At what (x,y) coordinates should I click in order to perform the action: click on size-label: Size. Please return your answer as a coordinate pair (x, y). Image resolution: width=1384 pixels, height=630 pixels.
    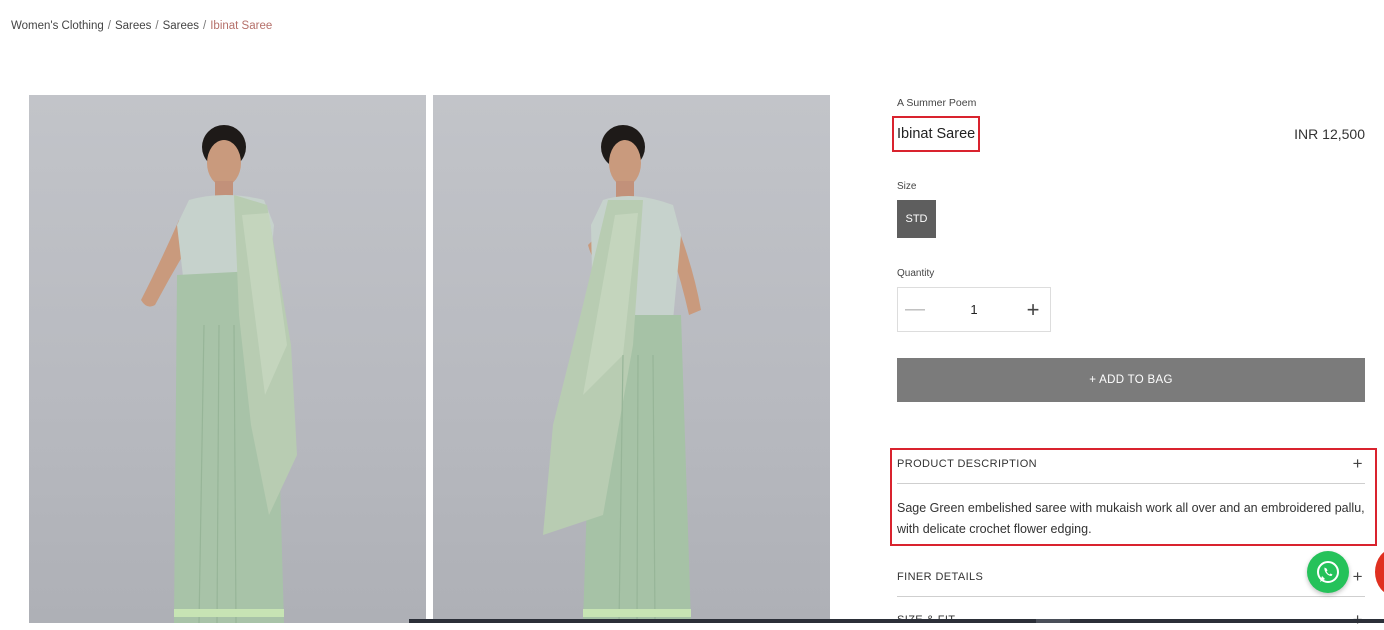
    Looking at the image, I should click on (907, 186).